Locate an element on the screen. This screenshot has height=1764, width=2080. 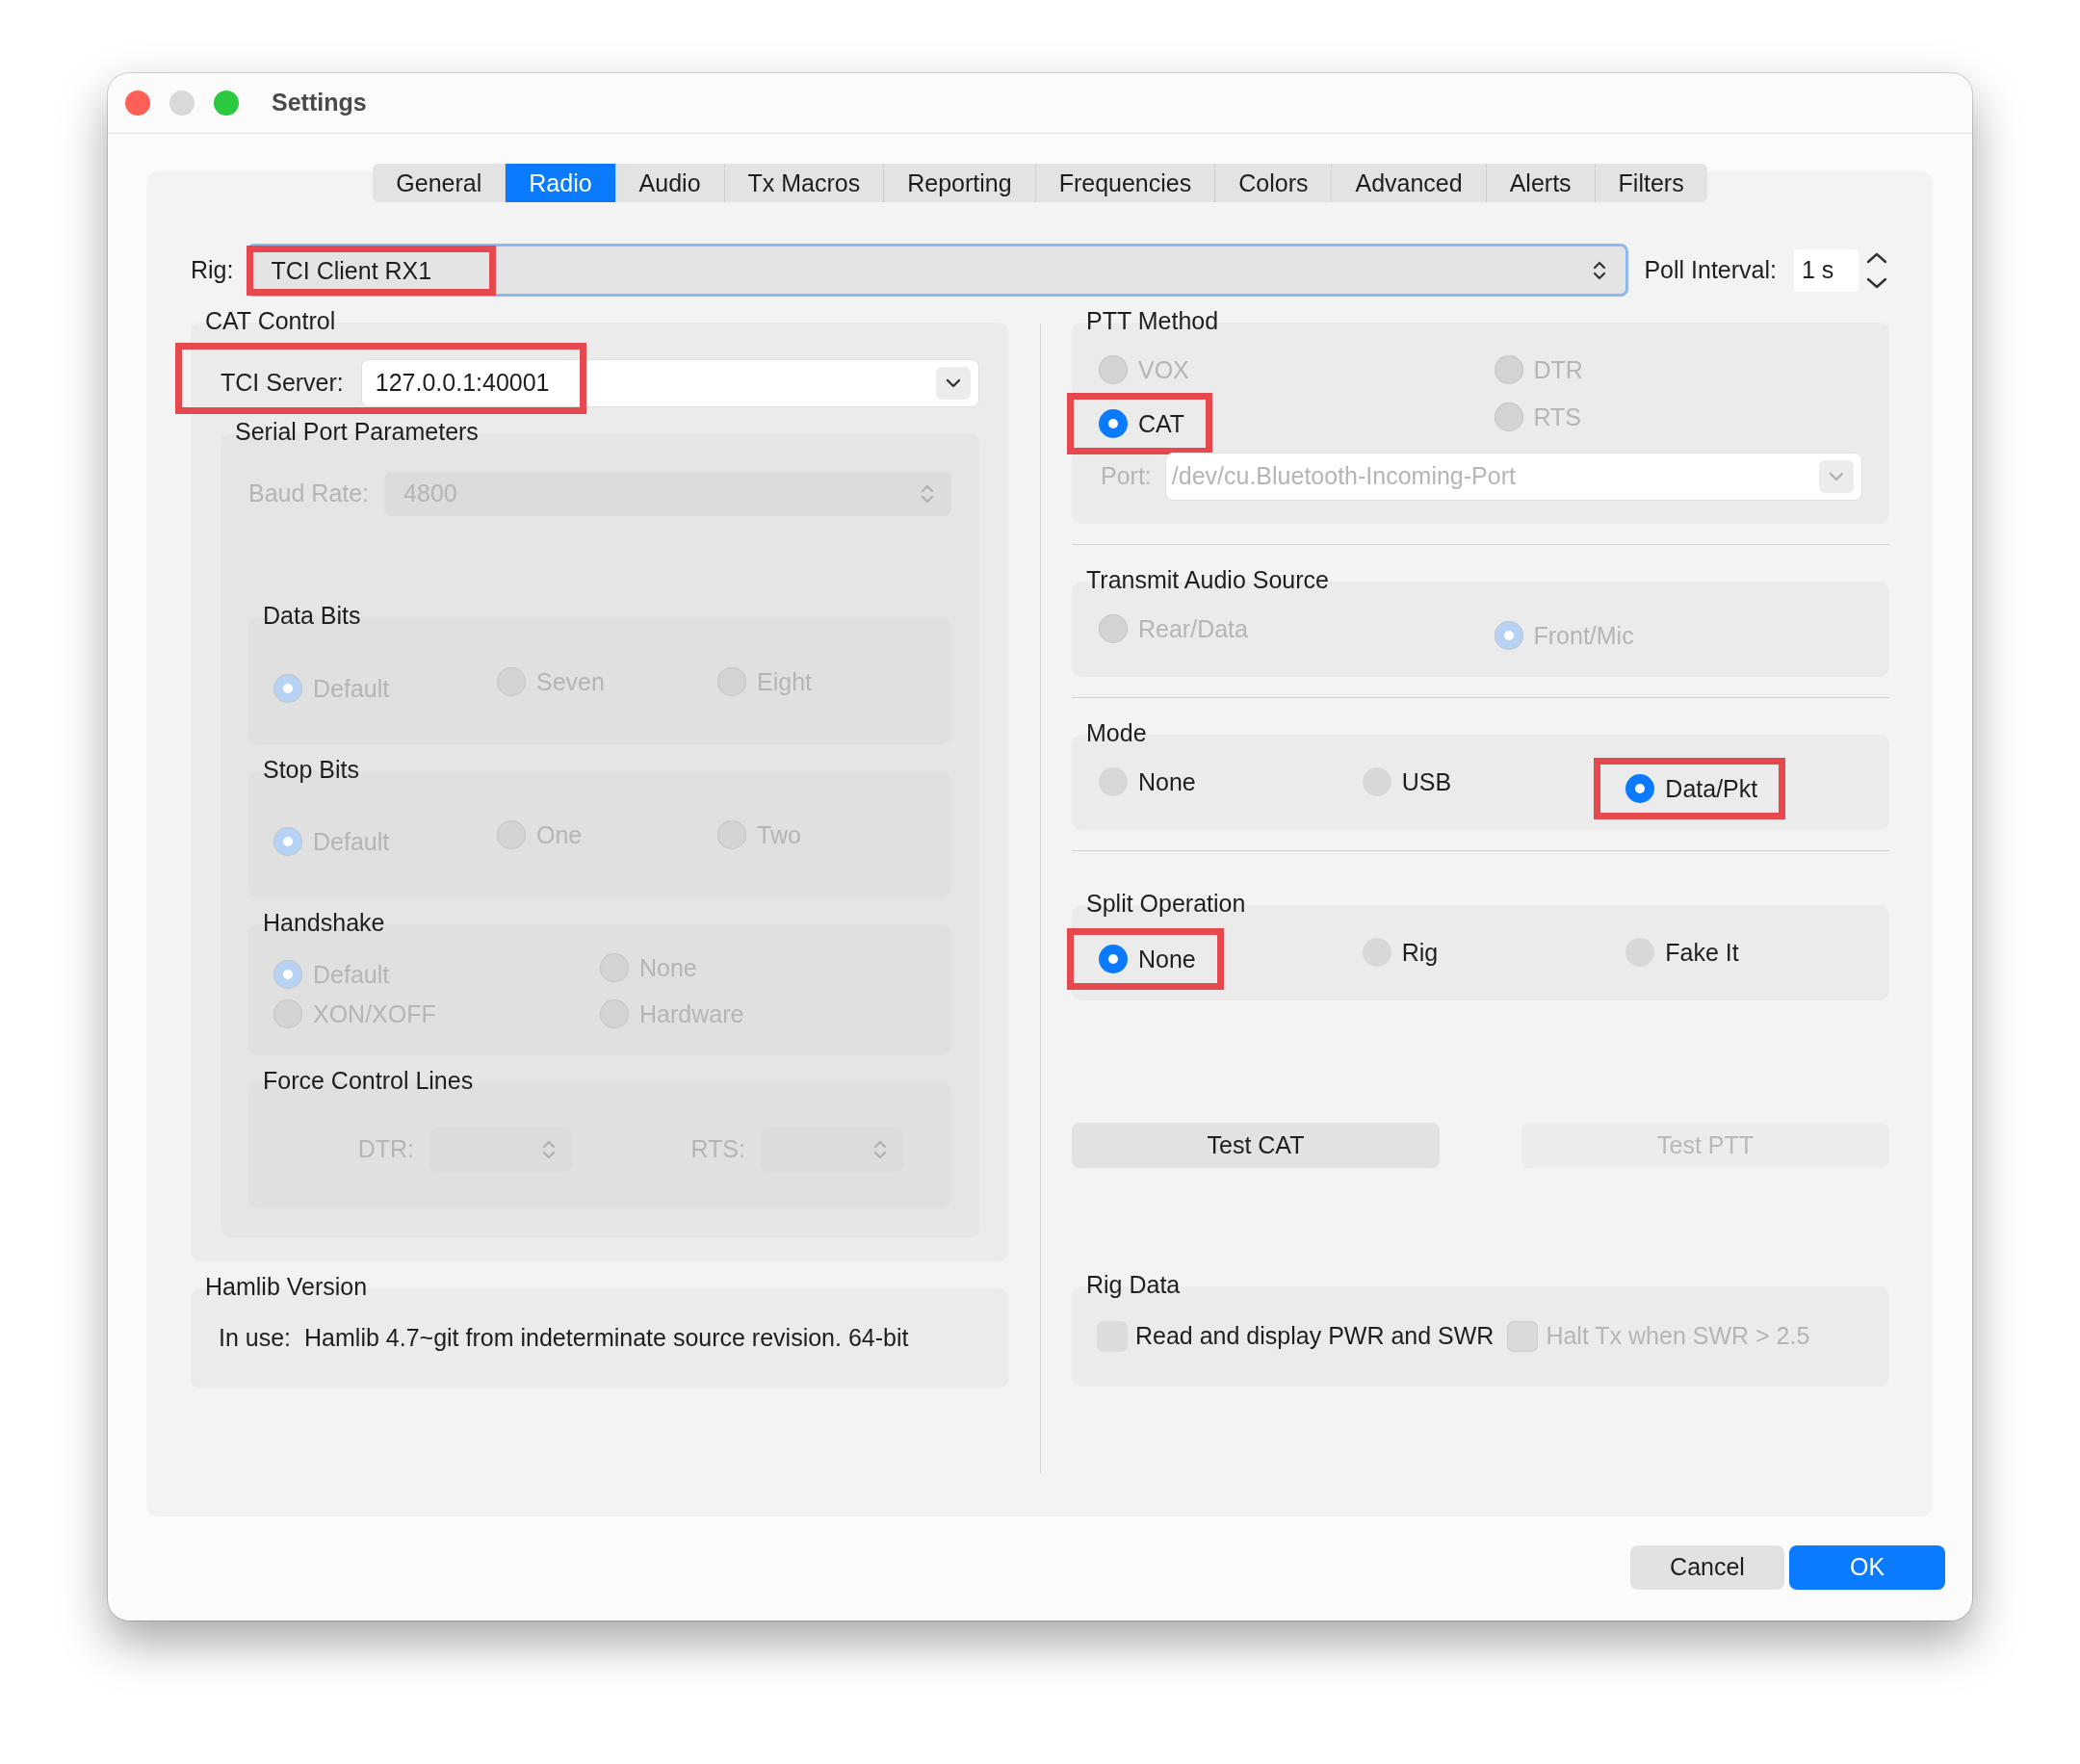
radio-option: Fake It is located at coordinates (1682, 953).